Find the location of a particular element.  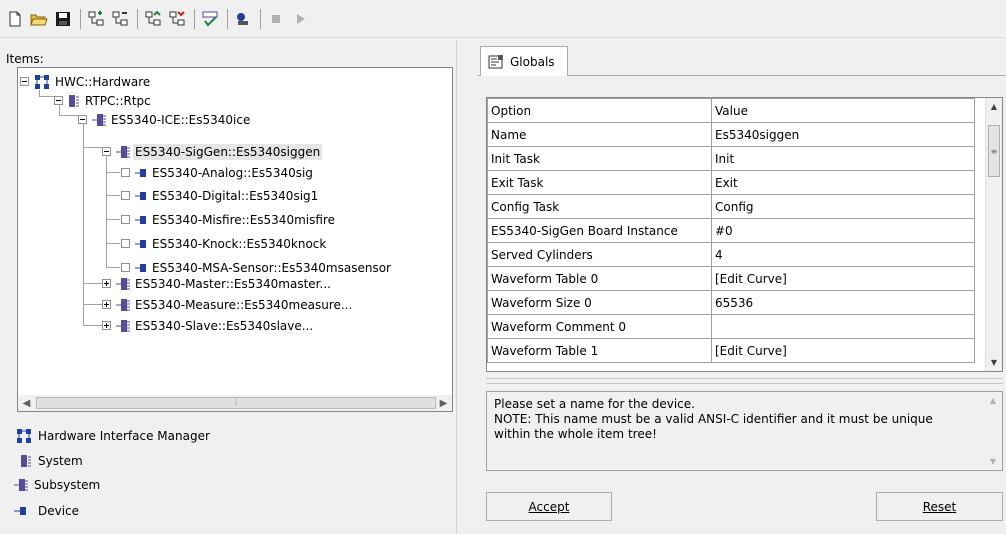

grid-row: Waveform Table 0 [Edit Curve] is located at coordinates (731, 278).